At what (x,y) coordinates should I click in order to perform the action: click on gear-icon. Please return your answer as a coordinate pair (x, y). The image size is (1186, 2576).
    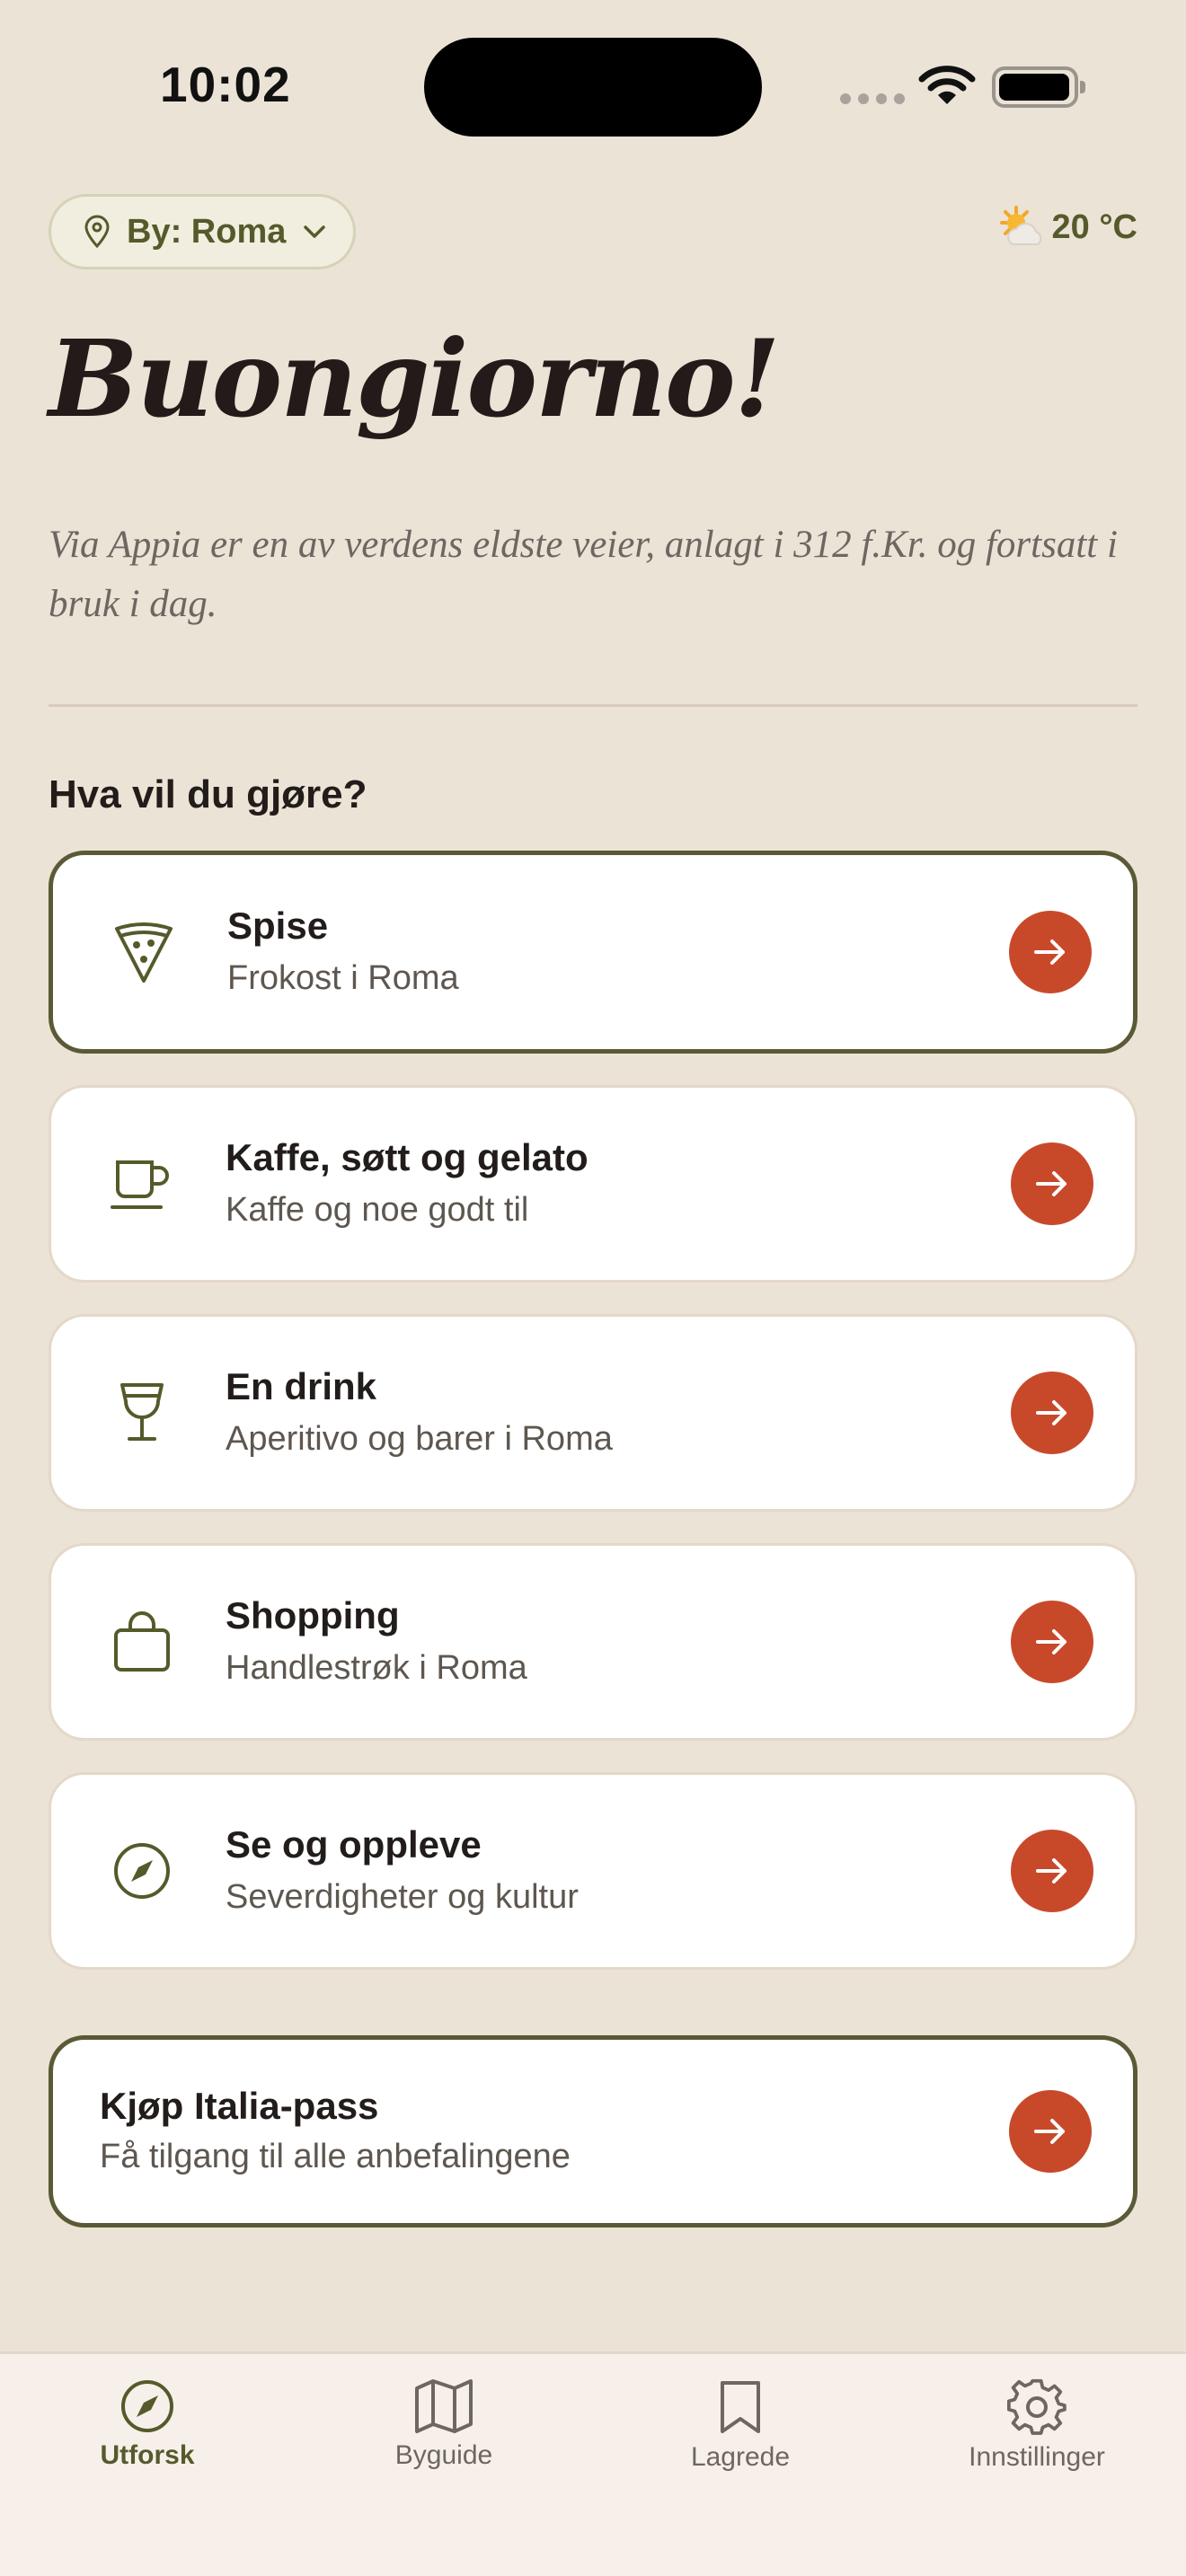
    Looking at the image, I should click on (1037, 2406).